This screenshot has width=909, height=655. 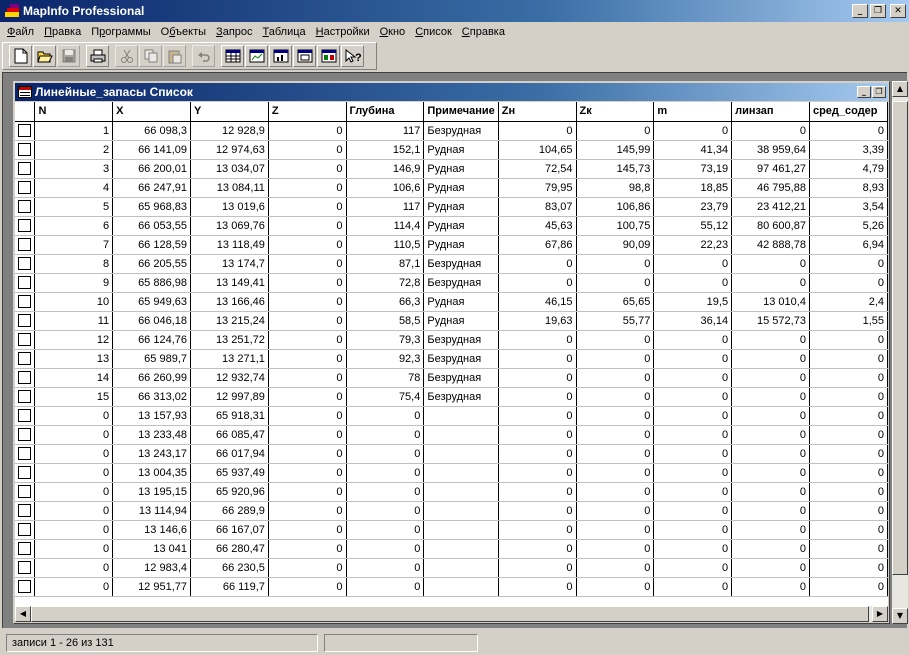 I want to click on table-cell: 65,65, so click(x=615, y=302).